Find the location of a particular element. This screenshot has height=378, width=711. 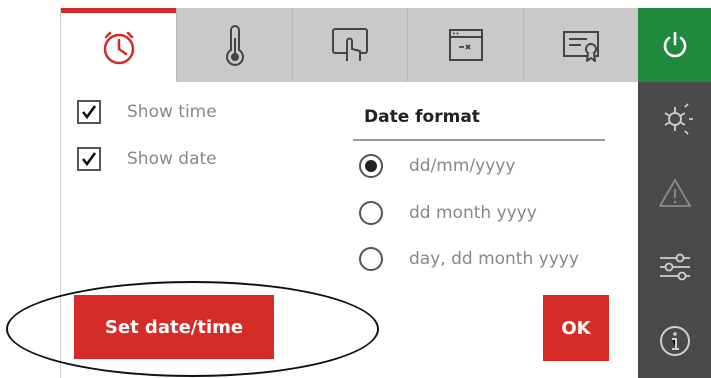

power-button is located at coordinates (674, 45).